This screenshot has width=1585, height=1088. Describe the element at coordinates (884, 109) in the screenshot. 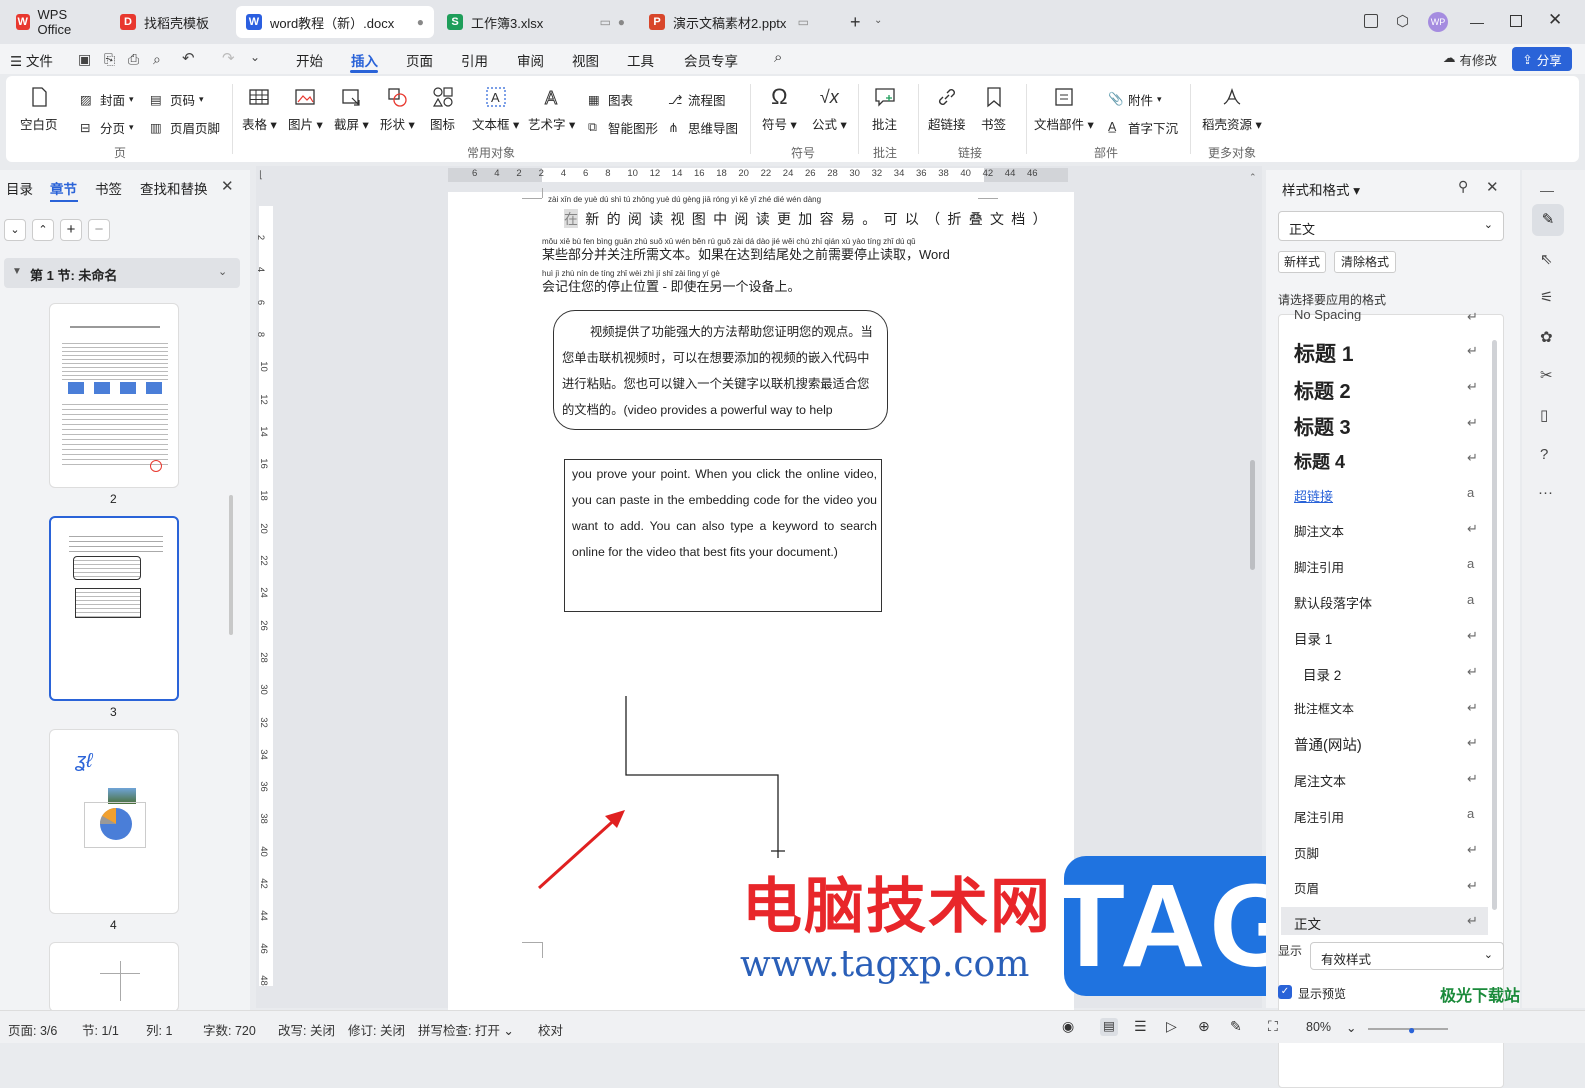

I see `comment-button: 批注` at that location.